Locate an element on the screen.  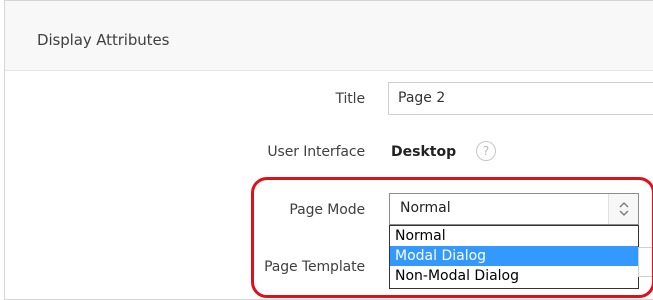
help-icon: ? is located at coordinates (486, 151).